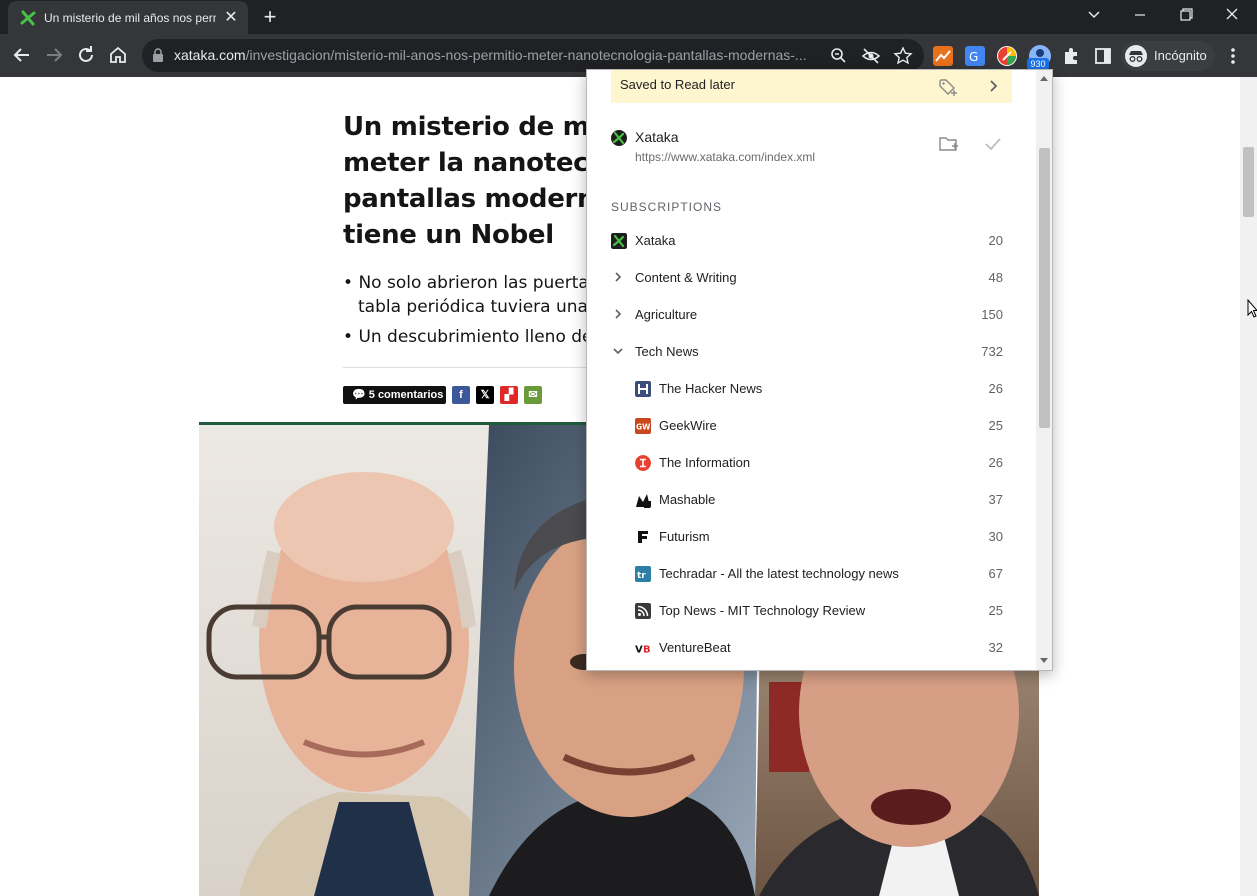  I want to click on x-share-icon: 𝕏, so click(485, 395).